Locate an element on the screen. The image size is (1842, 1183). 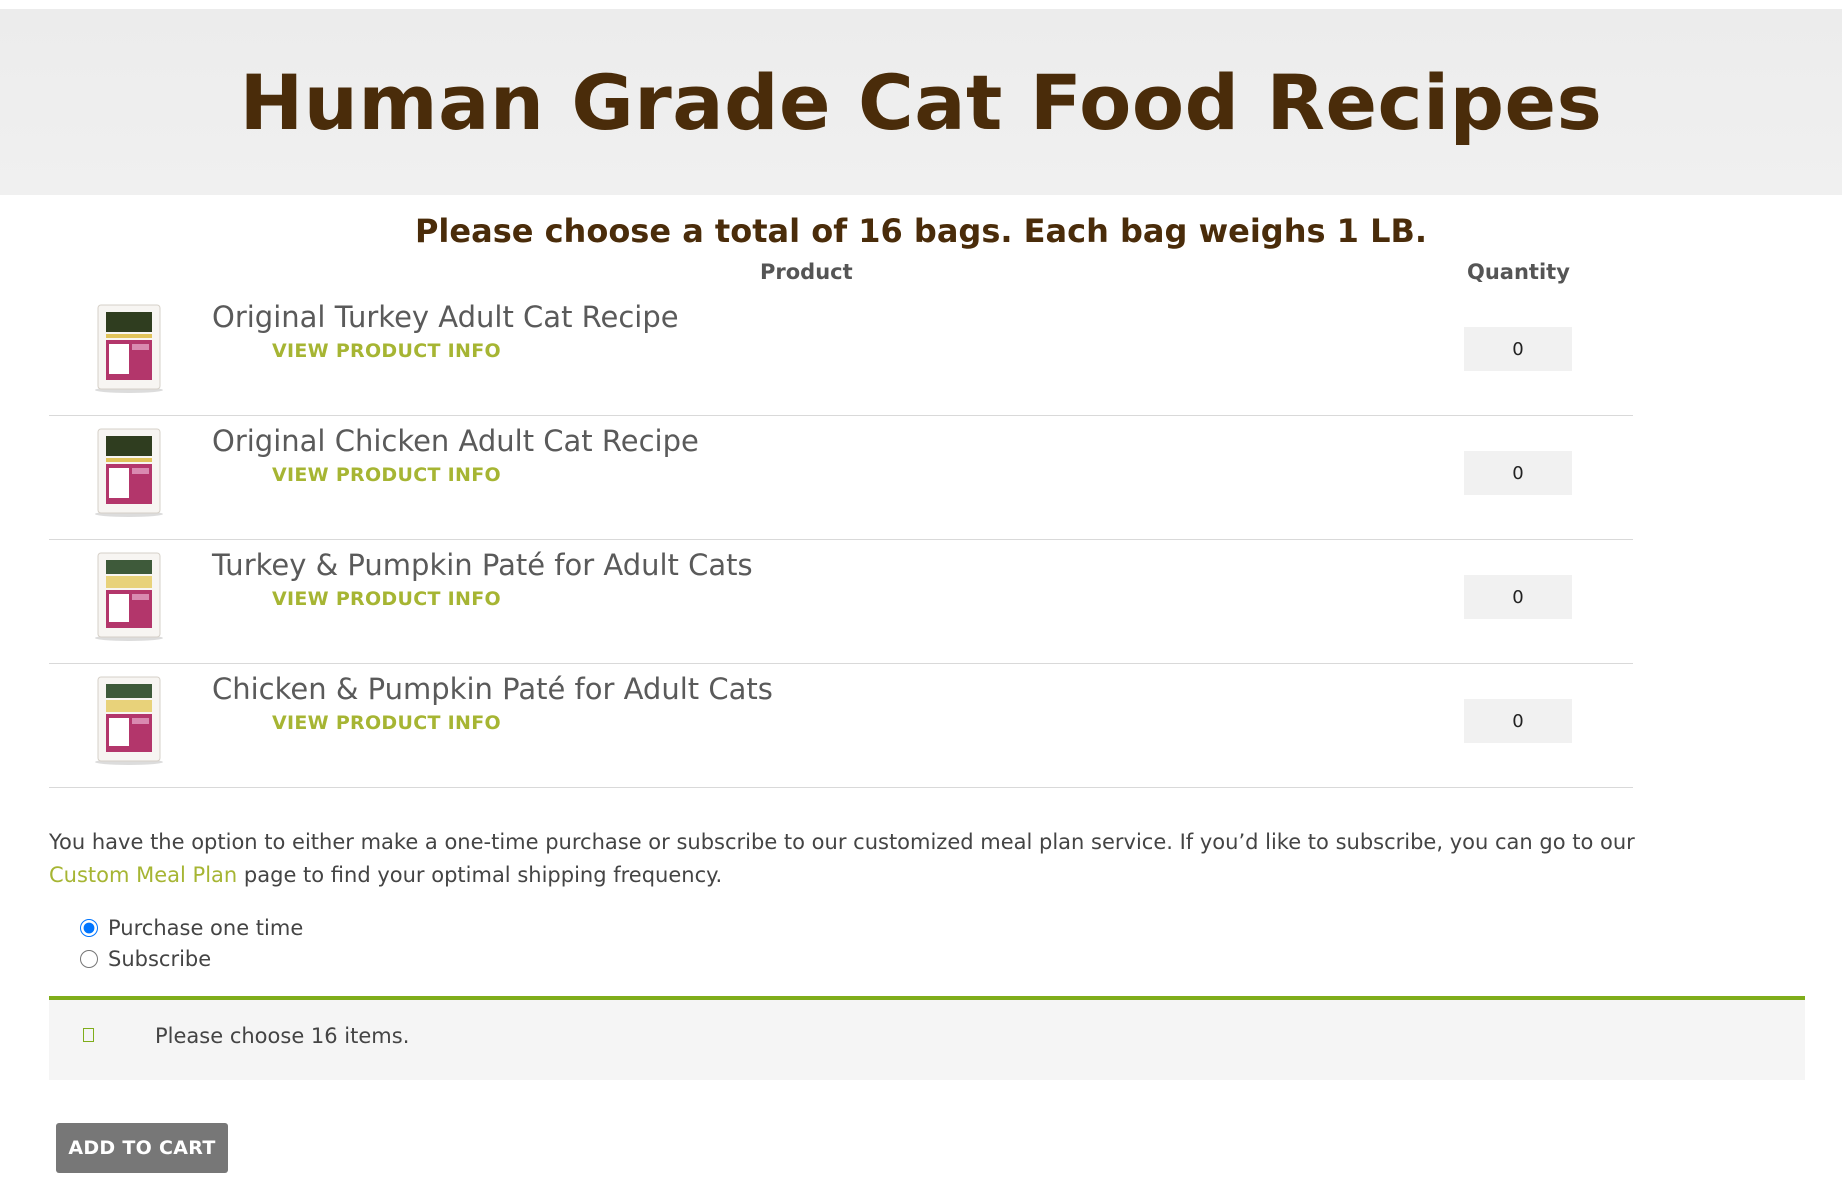
notice-text: Please choose 16 items. is located at coordinates (282, 1036).